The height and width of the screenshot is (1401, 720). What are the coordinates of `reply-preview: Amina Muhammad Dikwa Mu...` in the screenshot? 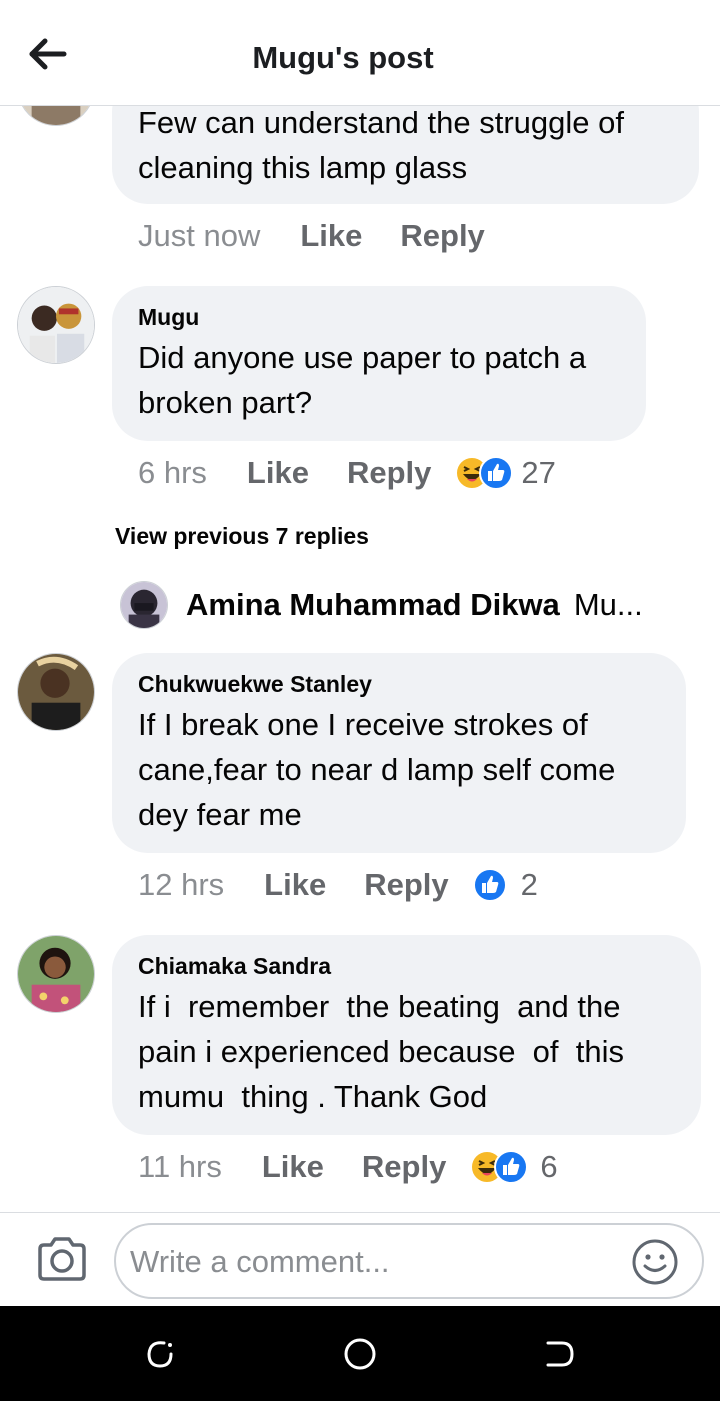 It's located at (400, 605).